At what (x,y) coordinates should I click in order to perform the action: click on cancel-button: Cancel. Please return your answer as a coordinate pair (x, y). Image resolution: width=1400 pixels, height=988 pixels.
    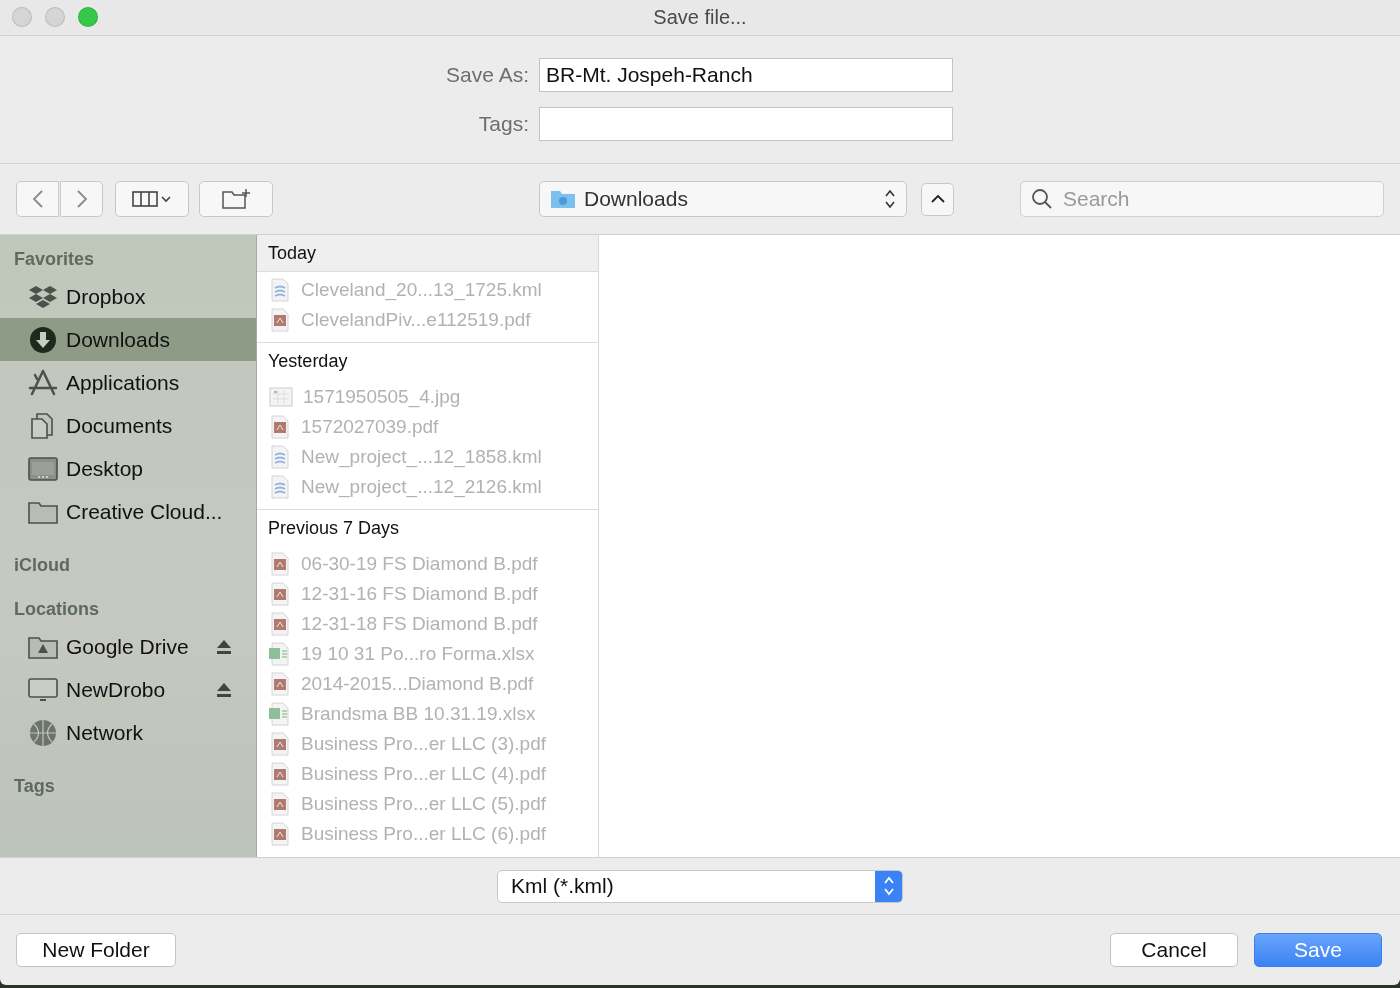
    Looking at the image, I should click on (1174, 950).